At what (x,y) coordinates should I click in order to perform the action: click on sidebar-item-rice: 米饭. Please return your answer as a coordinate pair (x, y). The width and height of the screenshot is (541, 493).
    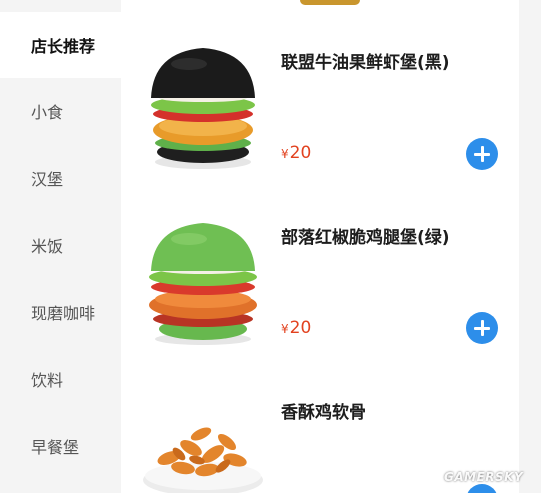
    Looking at the image, I should click on (60, 245).